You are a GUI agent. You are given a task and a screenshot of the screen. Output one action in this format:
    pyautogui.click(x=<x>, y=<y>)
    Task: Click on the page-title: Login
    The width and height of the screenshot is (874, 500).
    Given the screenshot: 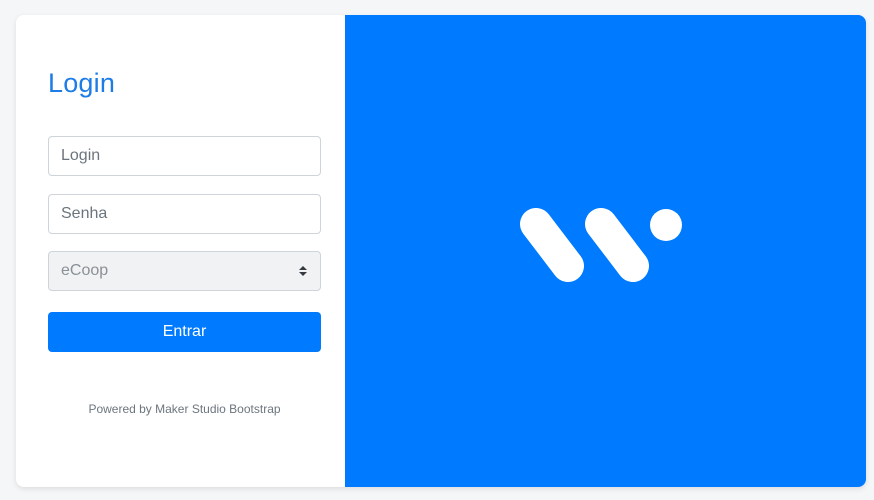 What is the action you would take?
    pyautogui.click(x=82, y=83)
    